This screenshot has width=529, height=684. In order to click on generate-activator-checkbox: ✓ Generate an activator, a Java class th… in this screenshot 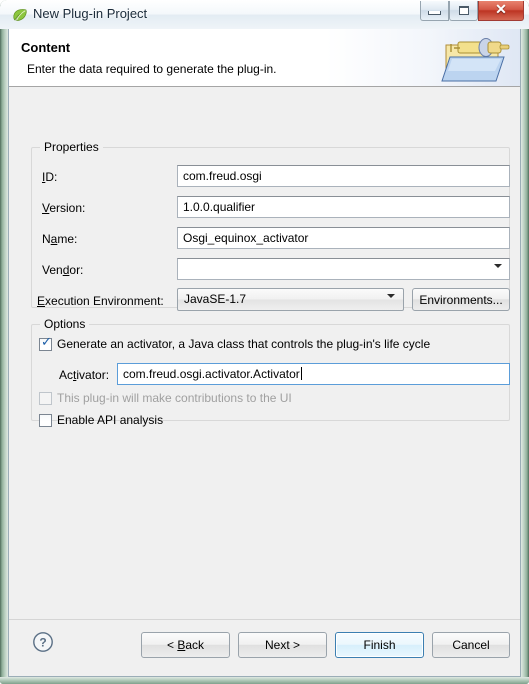, I will do `click(235, 342)`.